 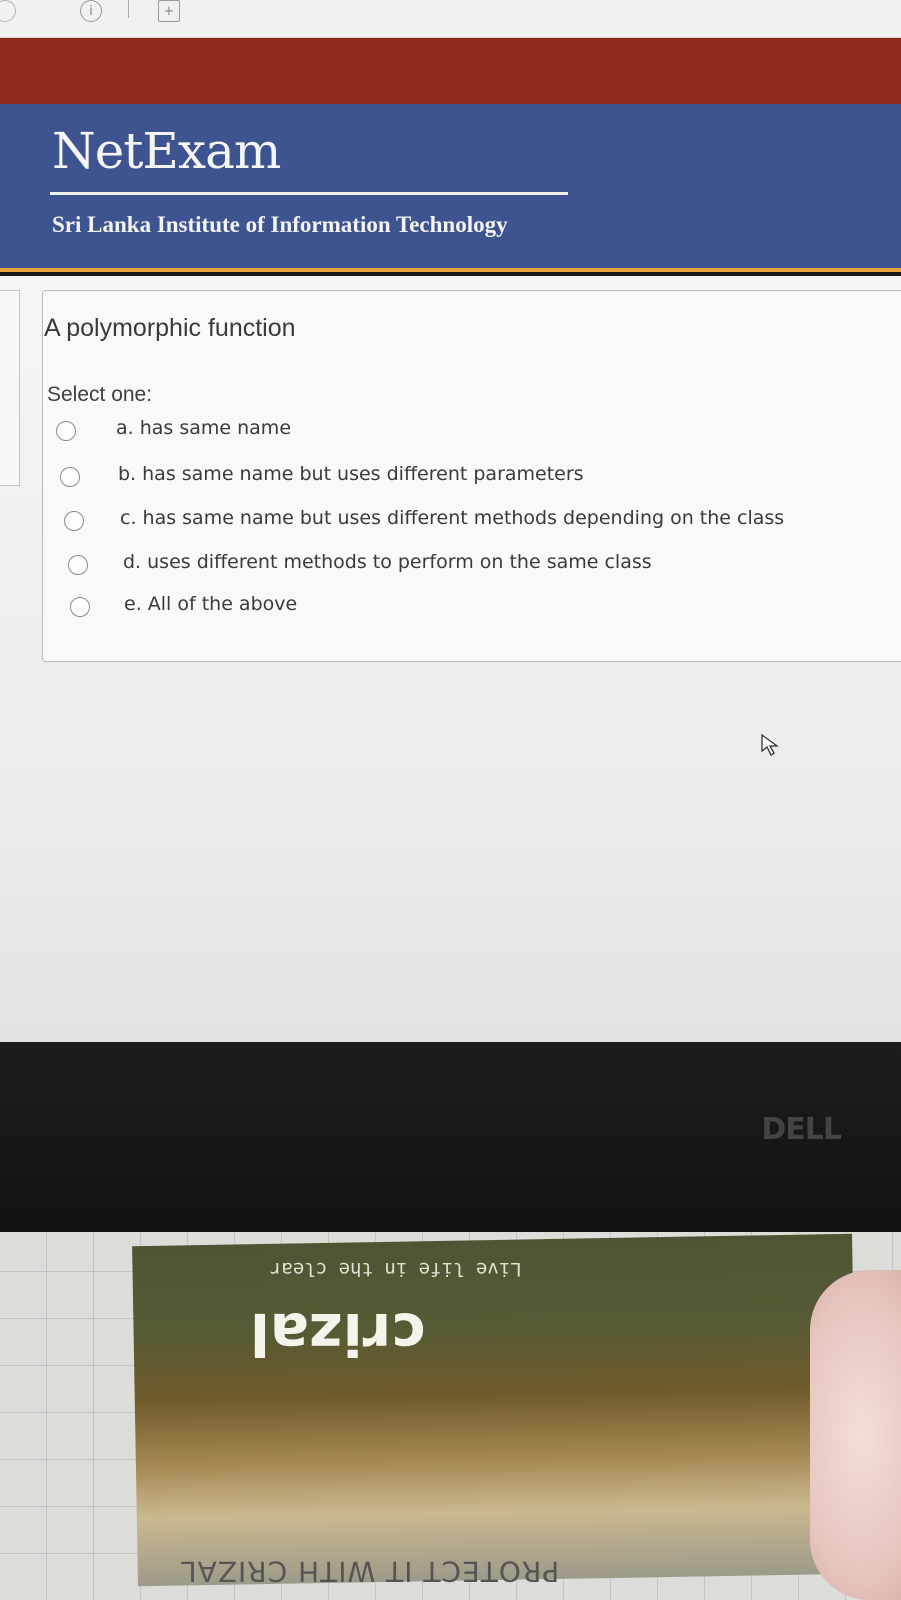 What do you see at coordinates (91, 11) in the screenshot?
I see `info-icon: i` at bounding box center [91, 11].